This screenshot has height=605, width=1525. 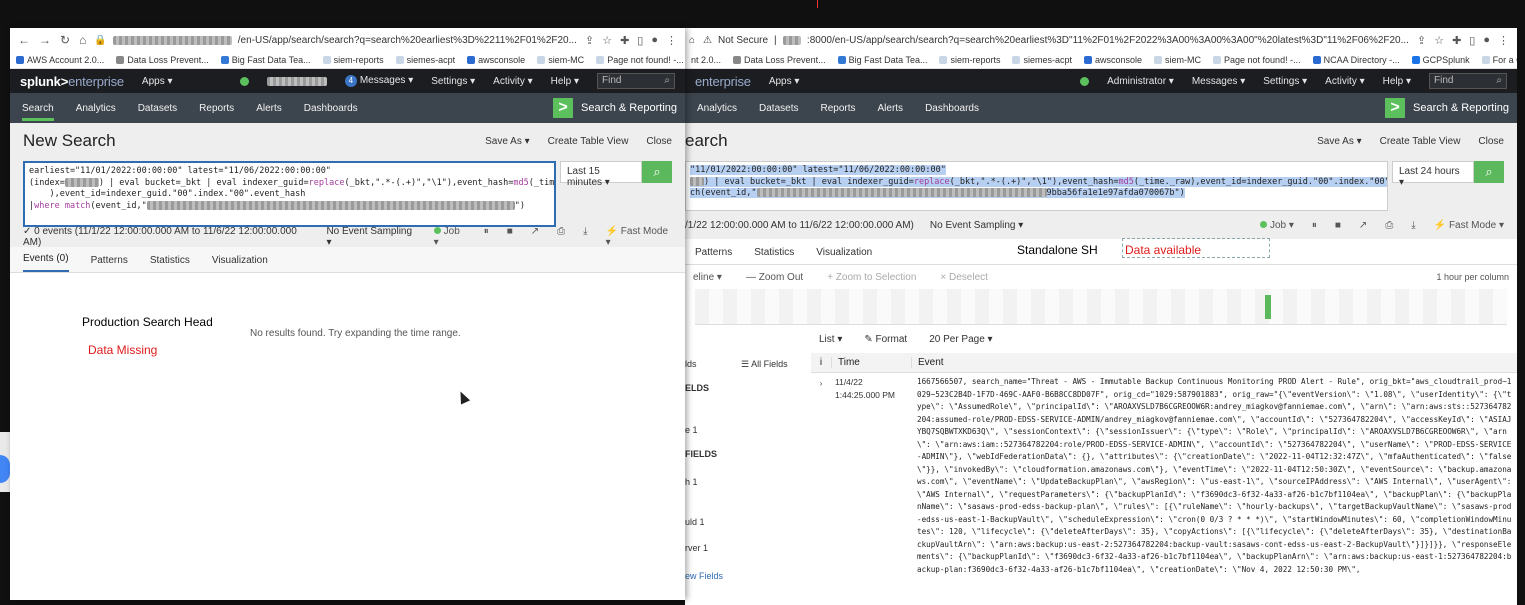 What do you see at coordinates (952, 108) in the screenshot?
I see `nav-dashboards: Dashboards` at bounding box center [952, 108].